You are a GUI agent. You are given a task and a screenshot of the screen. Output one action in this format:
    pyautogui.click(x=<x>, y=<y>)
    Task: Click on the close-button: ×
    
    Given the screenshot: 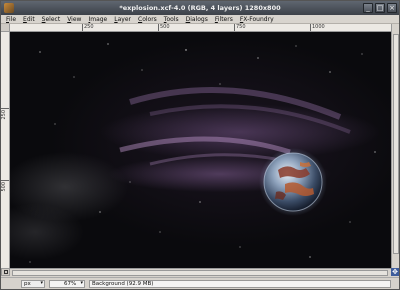 What is the action you would take?
    pyautogui.click(x=392, y=8)
    